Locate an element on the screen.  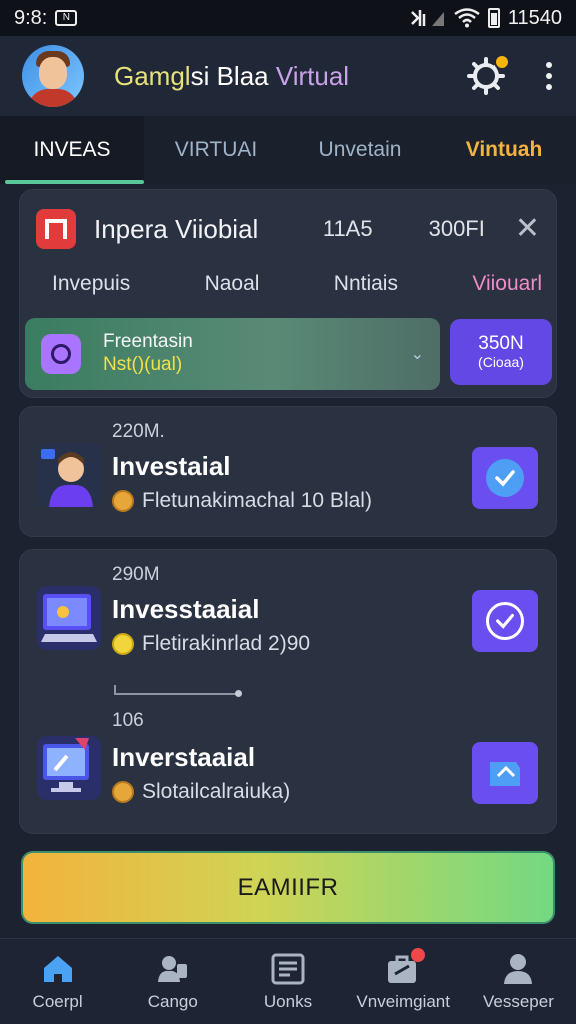
item-amount: 290M is located at coordinates (136, 574).